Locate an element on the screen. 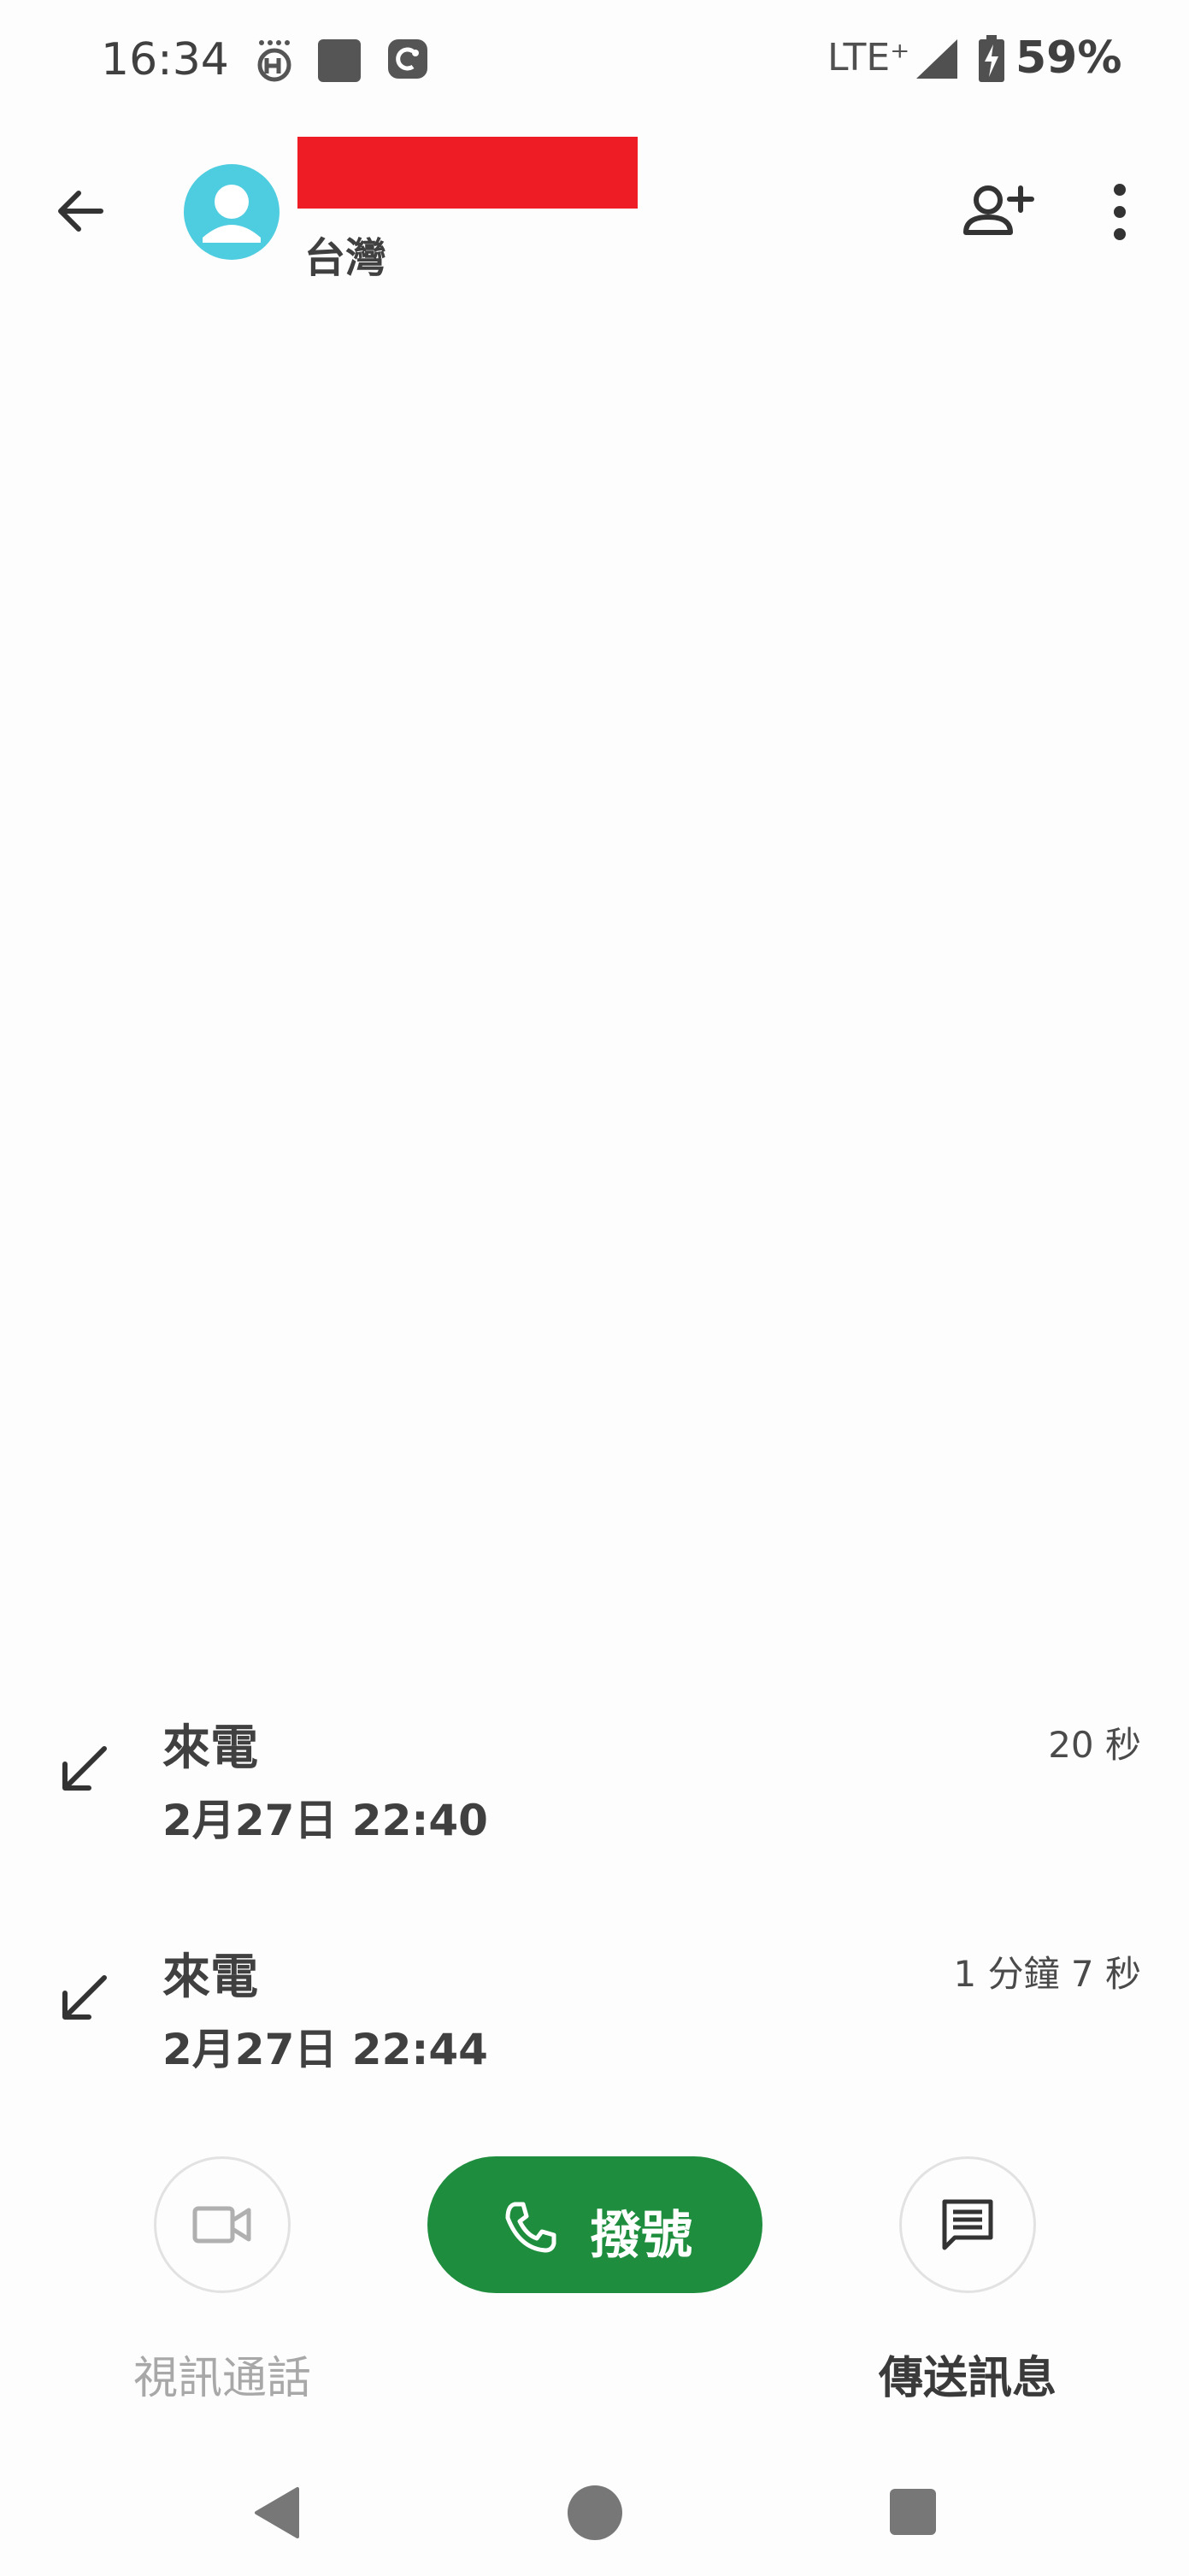 Image resolution: width=1189 pixels, height=2576 pixels. call-duration: 20 秒 is located at coordinates (1094, 1745).